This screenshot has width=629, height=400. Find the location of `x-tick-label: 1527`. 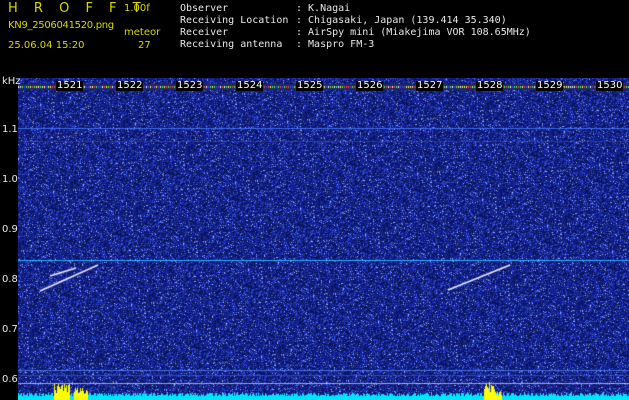

x-tick-label: 1527 is located at coordinates (430, 85).